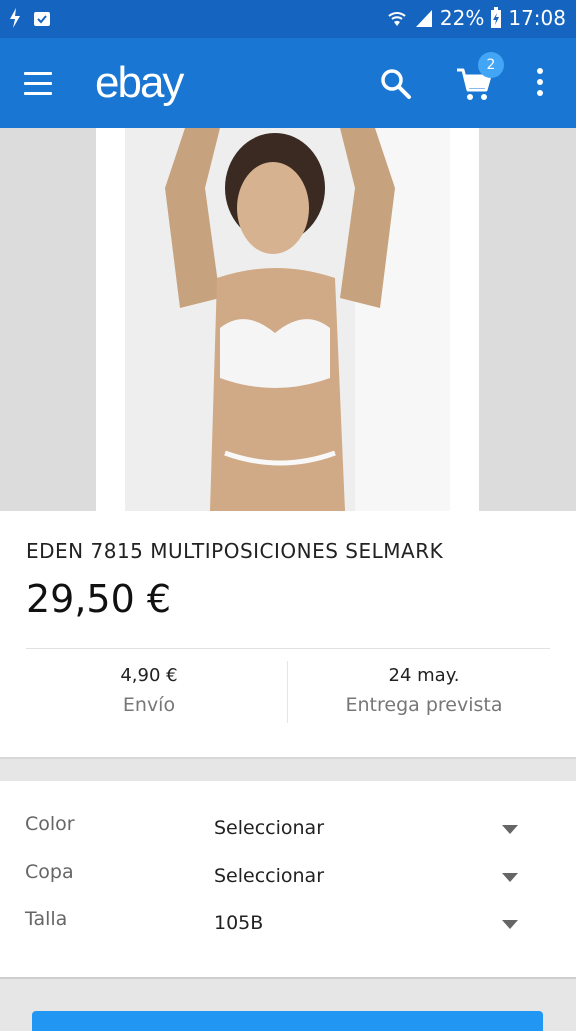  Describe the element at coordinates (46, 919) in the screenshot. I see `option-label: Talla` at that location.